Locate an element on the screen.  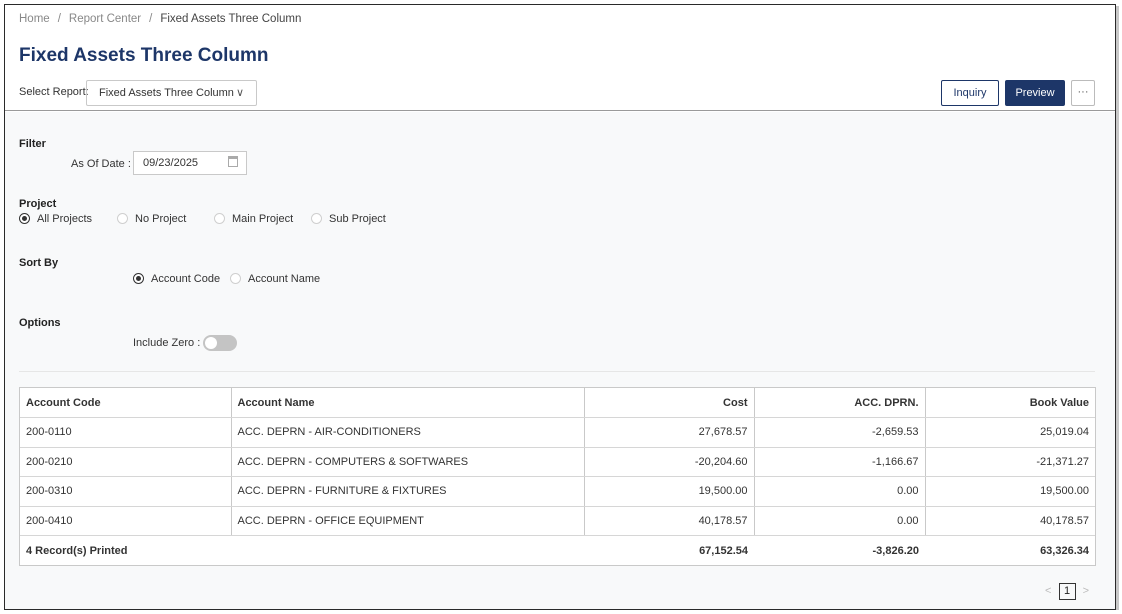
pagination: < 1 > is located at coordinates (1067, 591).